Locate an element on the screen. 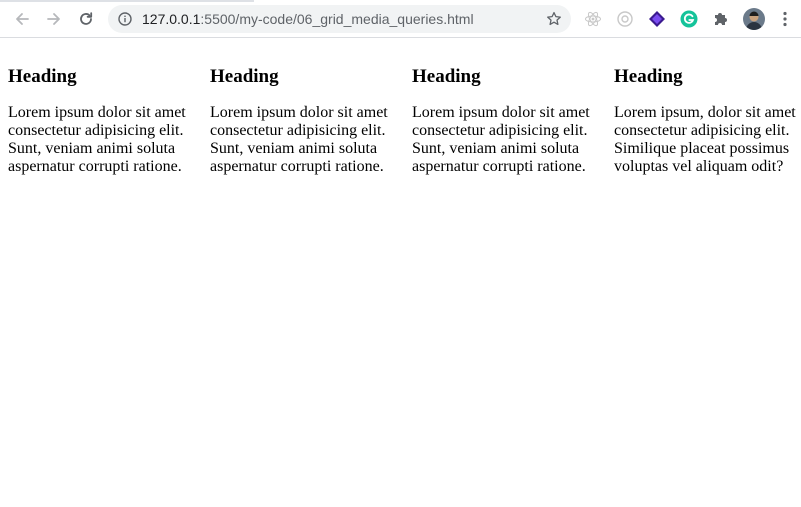  arrow-right-icon is located at coordinates (53, 19).